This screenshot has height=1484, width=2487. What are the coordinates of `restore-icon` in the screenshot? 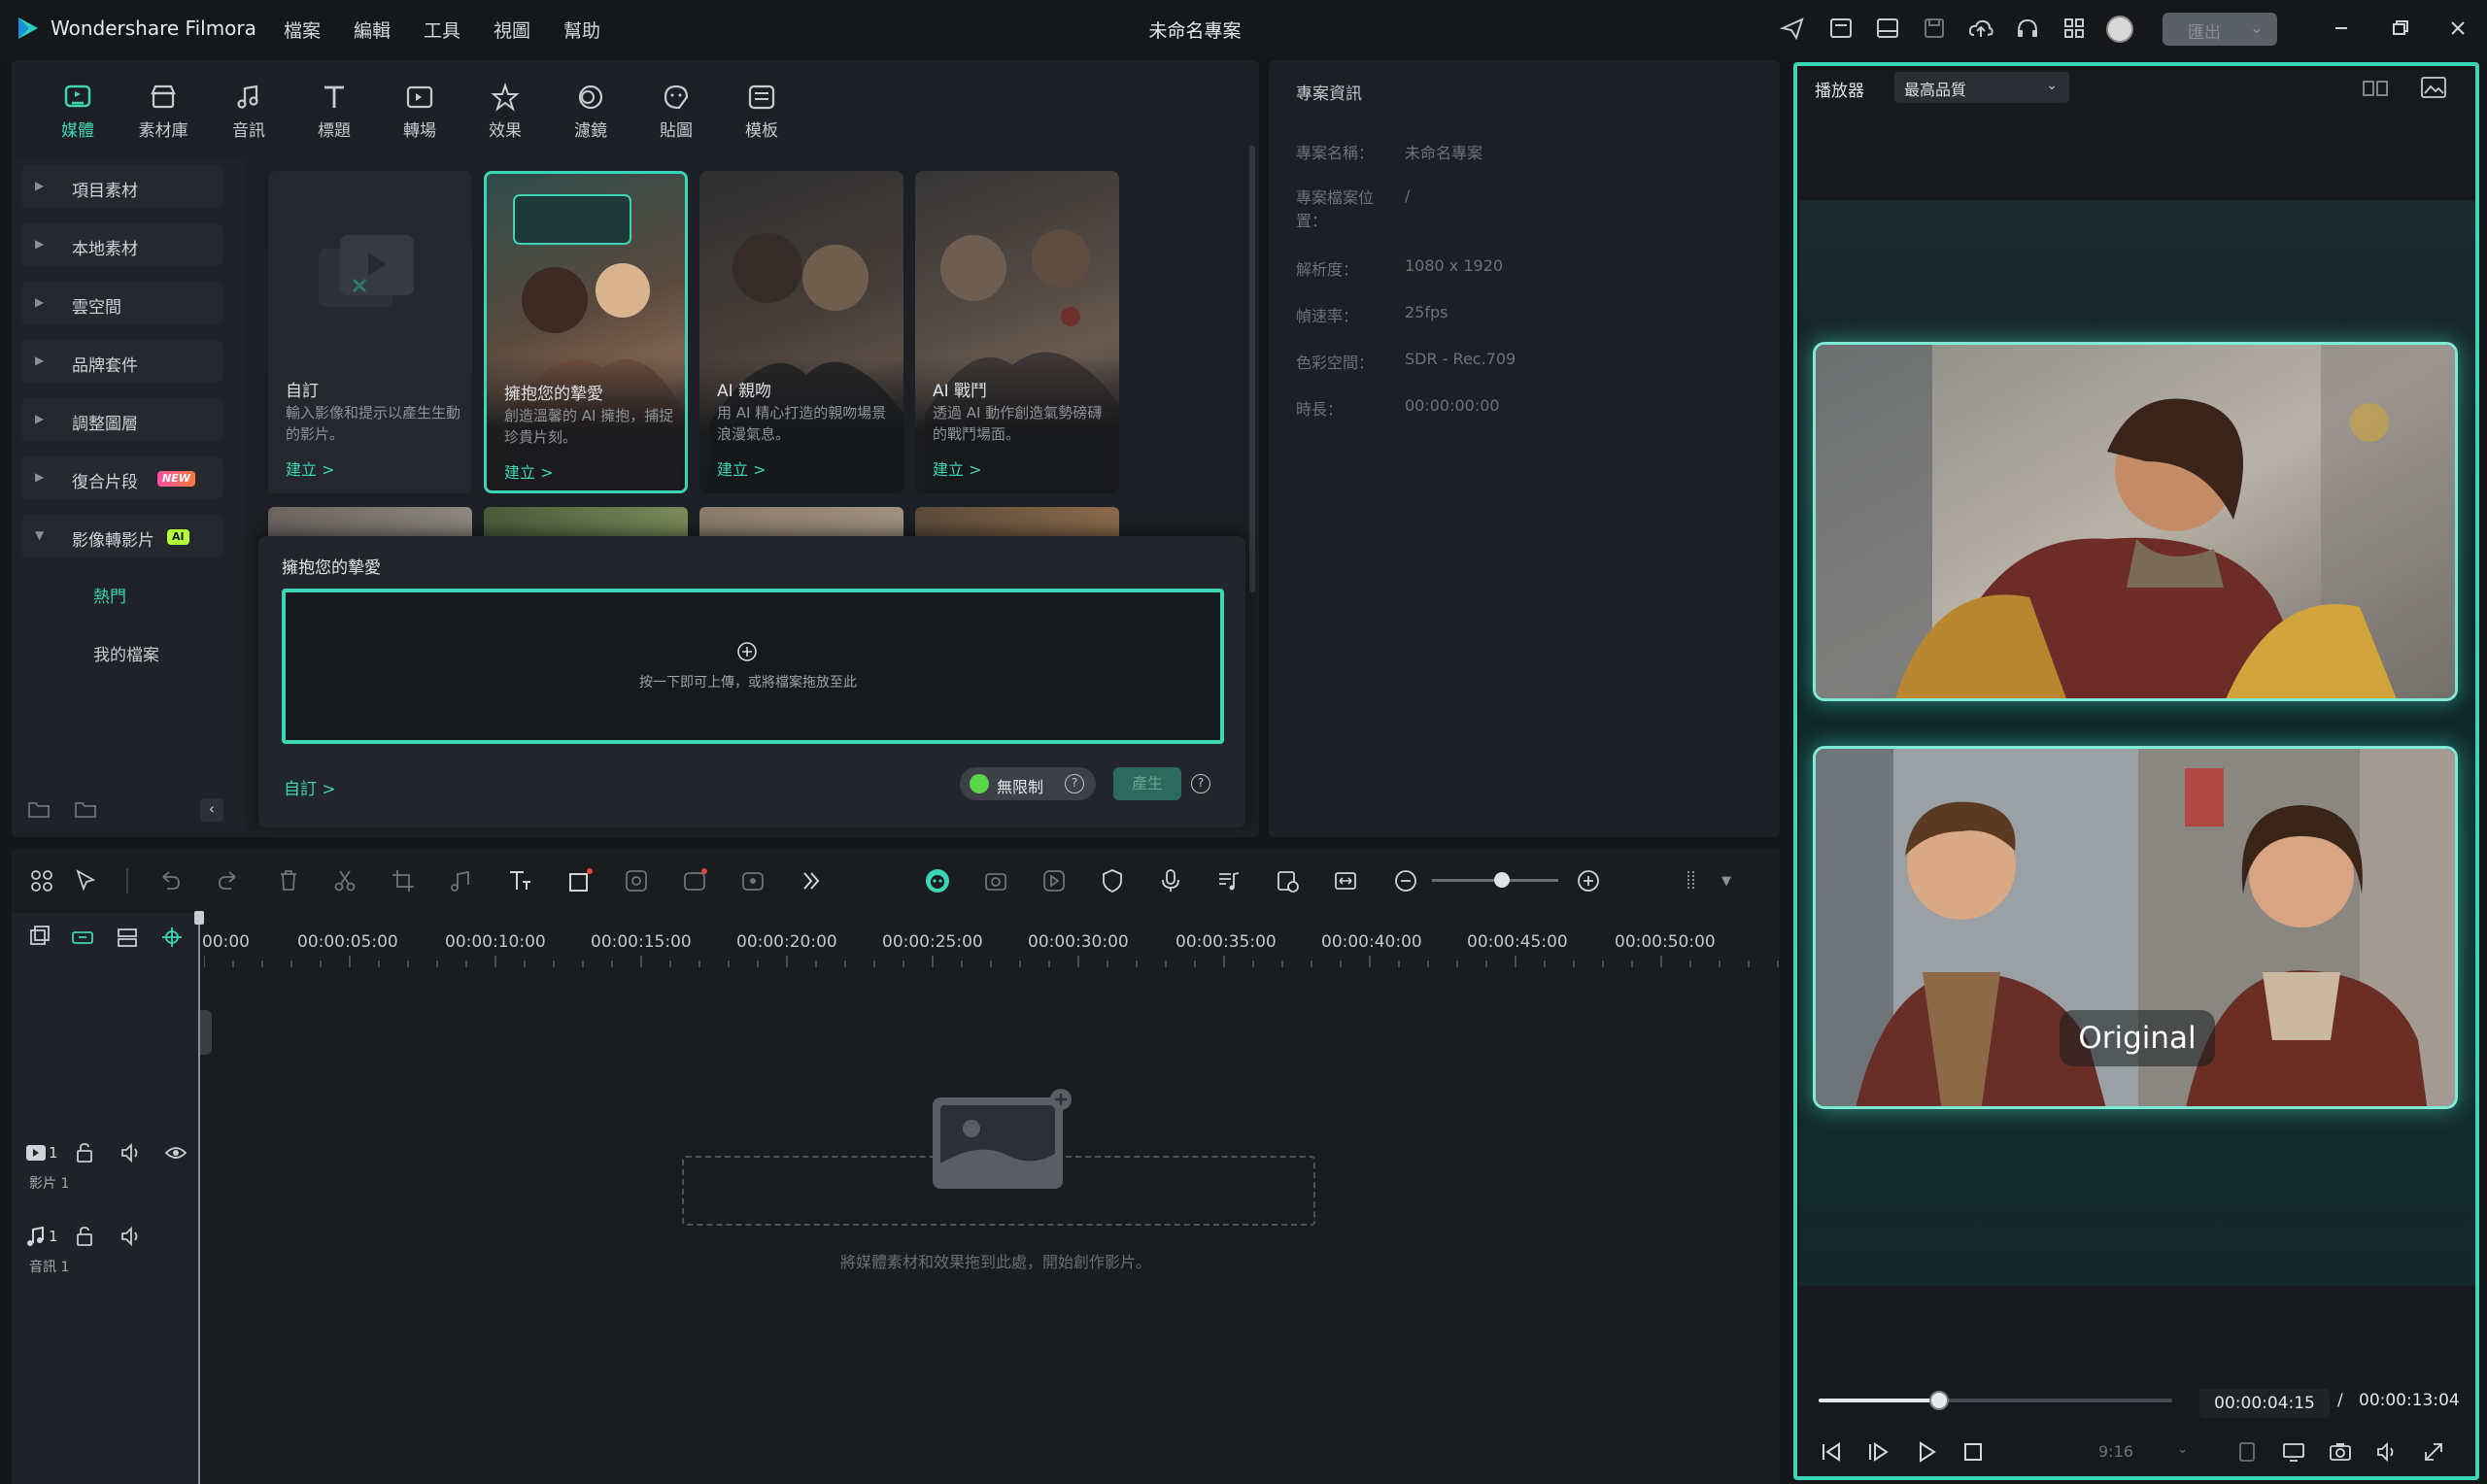 It's located at (2399, 28).